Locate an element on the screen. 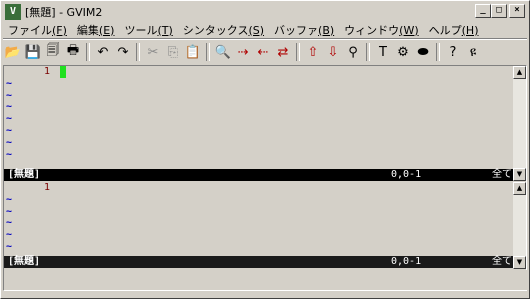 This screenshot has height=299, width=530. open-icon: 📂 is located at coordinates (13, 52).